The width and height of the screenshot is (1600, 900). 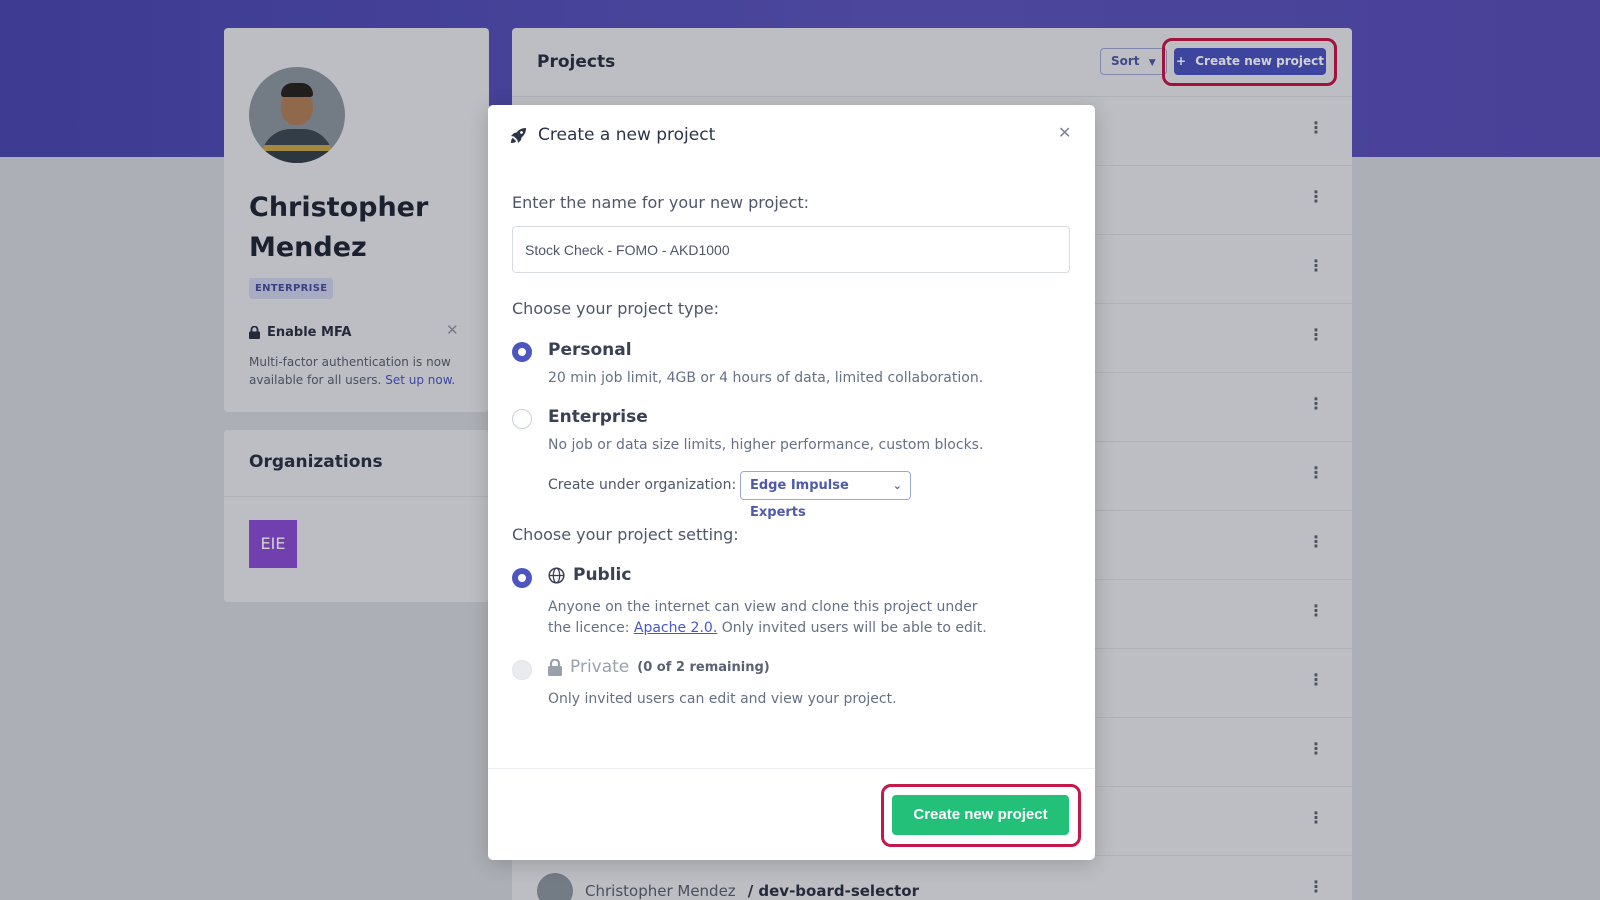 What do you see at coordinates (897, 485) in the screenshot?
I see `chevron-down-icon: ⌄` at bounding box center [897, 485].